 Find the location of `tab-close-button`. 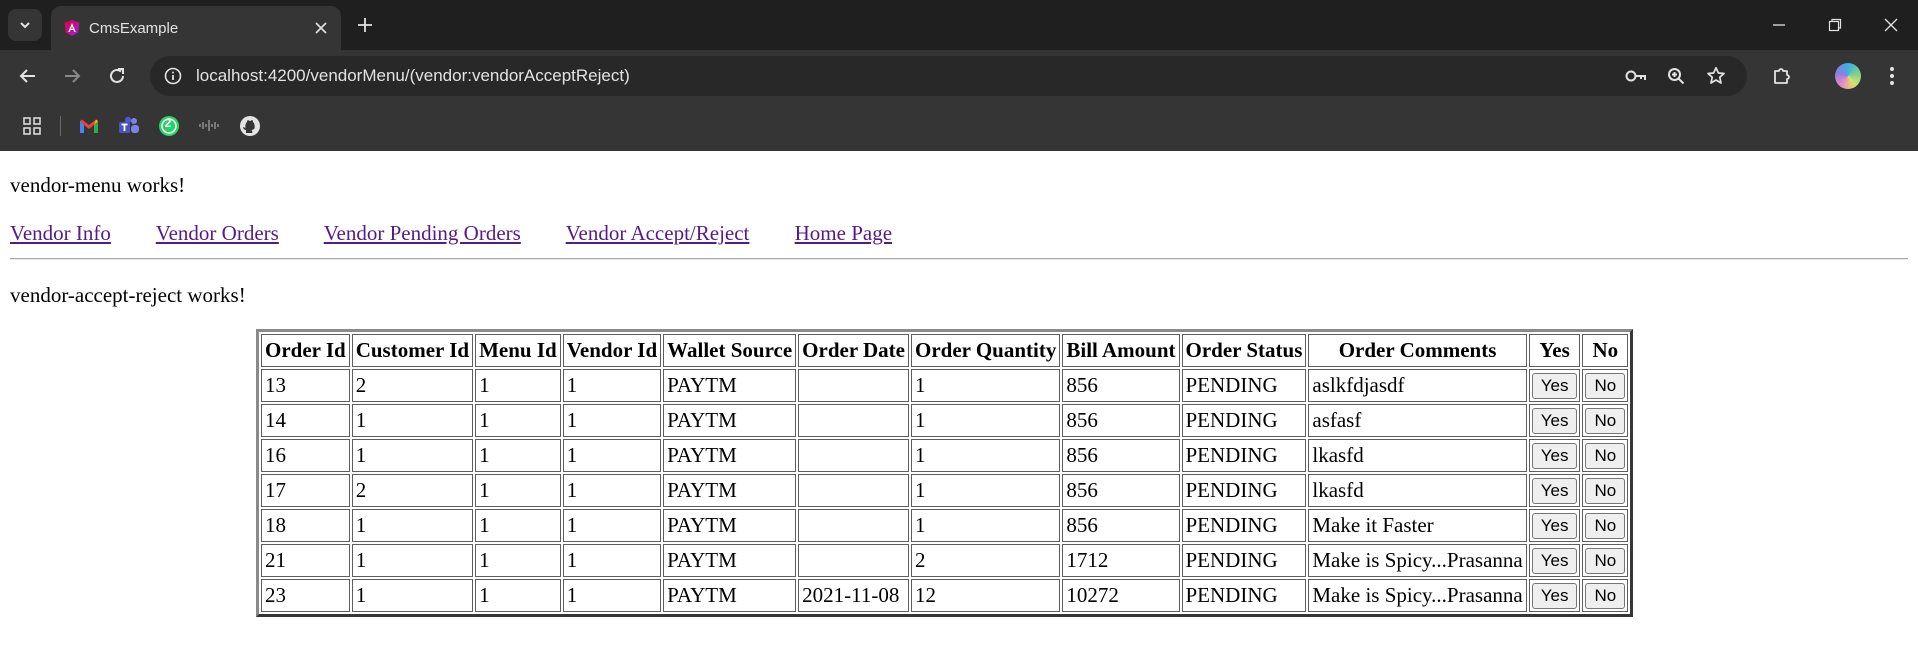

tab-close-button is located at coordinates (321, 28).